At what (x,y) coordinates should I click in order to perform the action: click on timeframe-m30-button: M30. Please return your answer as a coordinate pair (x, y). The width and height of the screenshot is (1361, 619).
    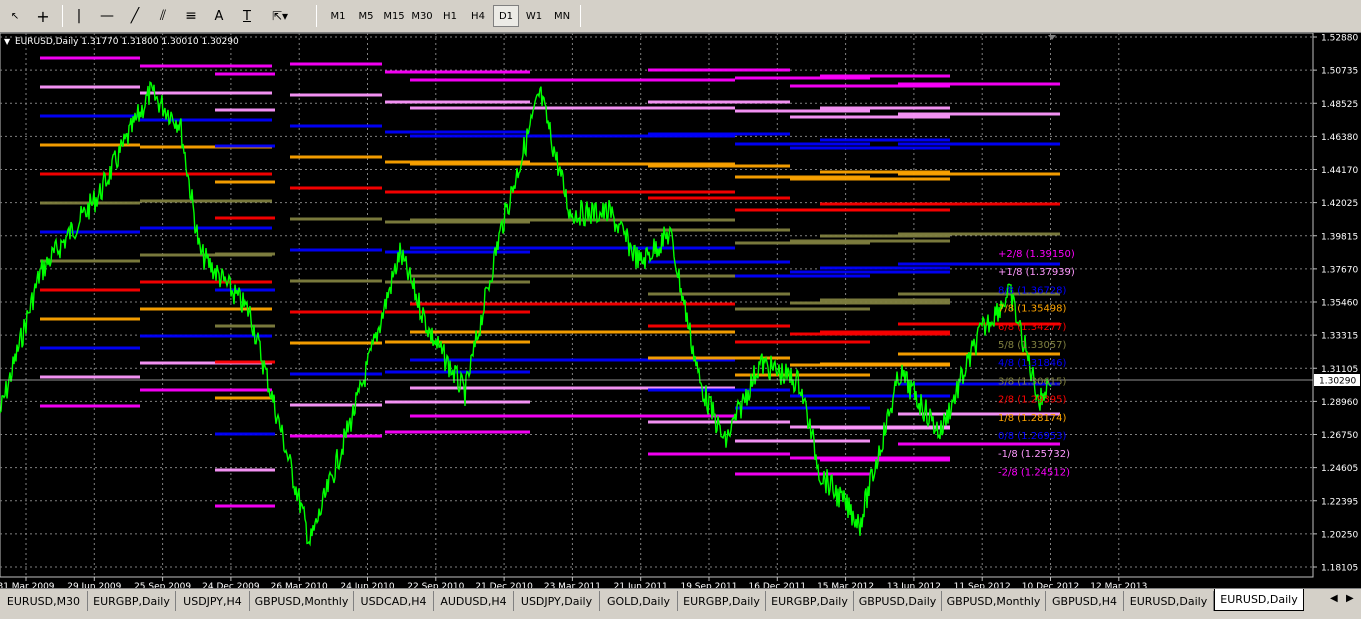
    Looking at the image, I should click on (422, 16).